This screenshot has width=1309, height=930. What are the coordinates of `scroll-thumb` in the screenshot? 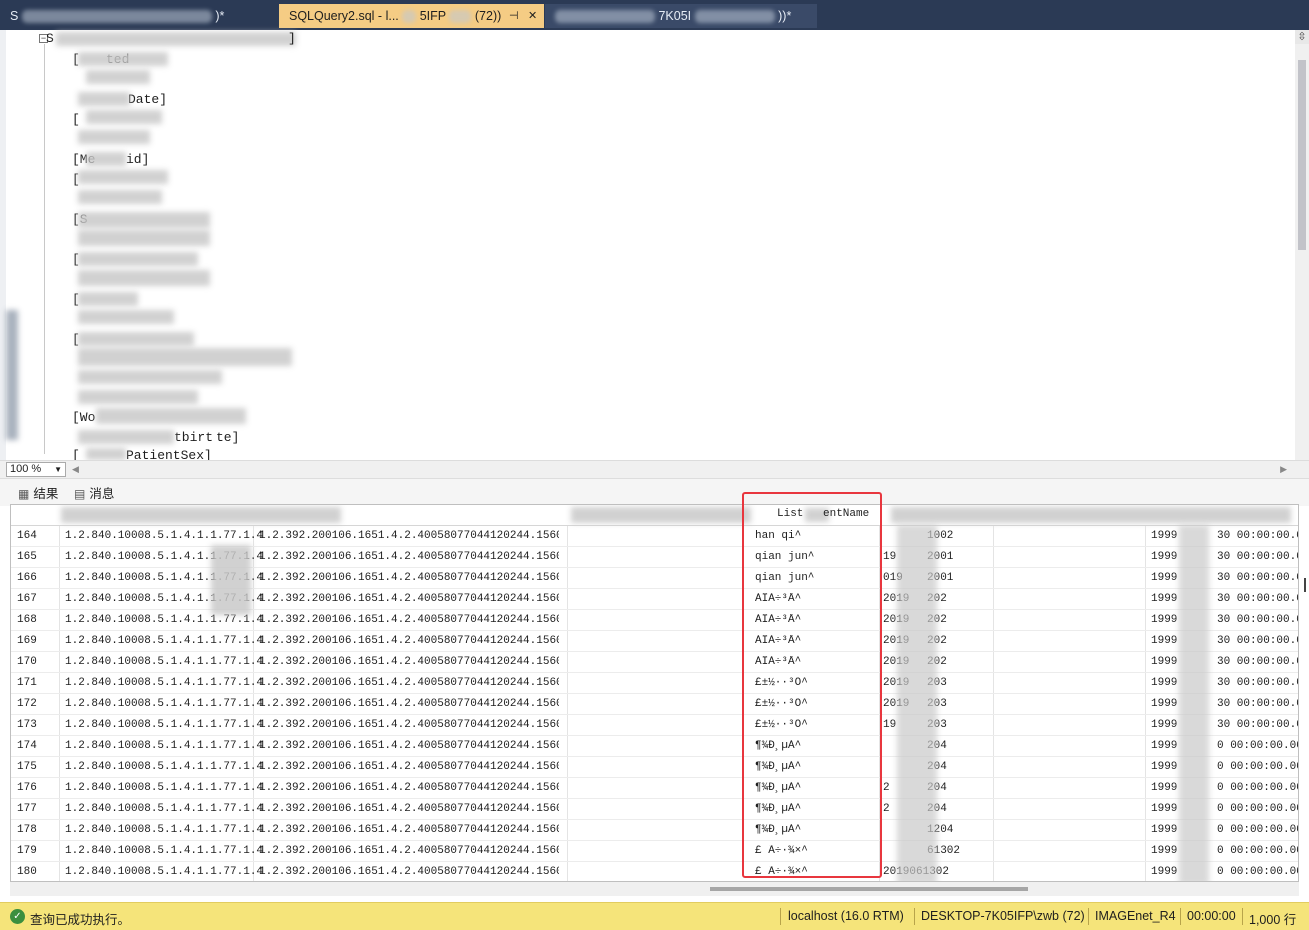 It's located at (1302, 155).